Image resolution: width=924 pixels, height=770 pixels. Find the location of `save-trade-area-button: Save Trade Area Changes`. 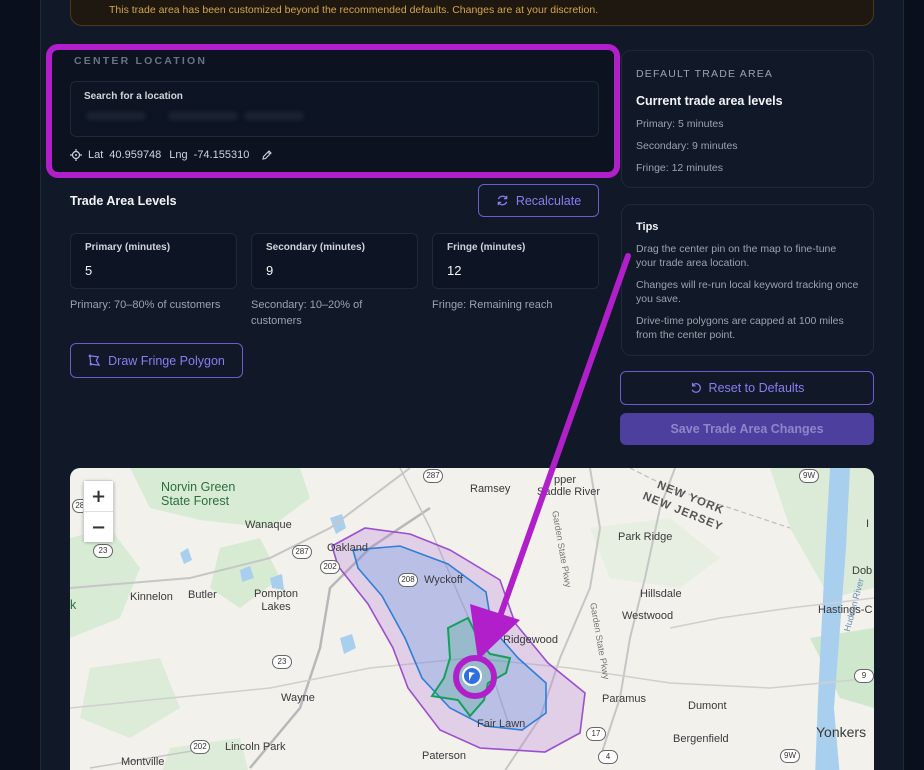

save-trade-area-button: Save Trade Area Changes is located at coordinates (747, 429).